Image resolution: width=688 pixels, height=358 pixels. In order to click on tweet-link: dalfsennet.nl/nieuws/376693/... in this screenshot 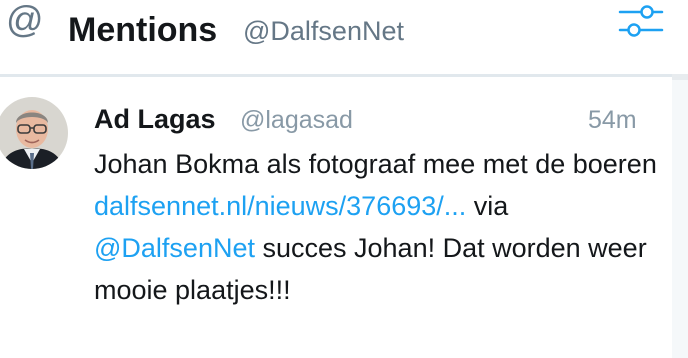, I will do `click(280, 206)`.